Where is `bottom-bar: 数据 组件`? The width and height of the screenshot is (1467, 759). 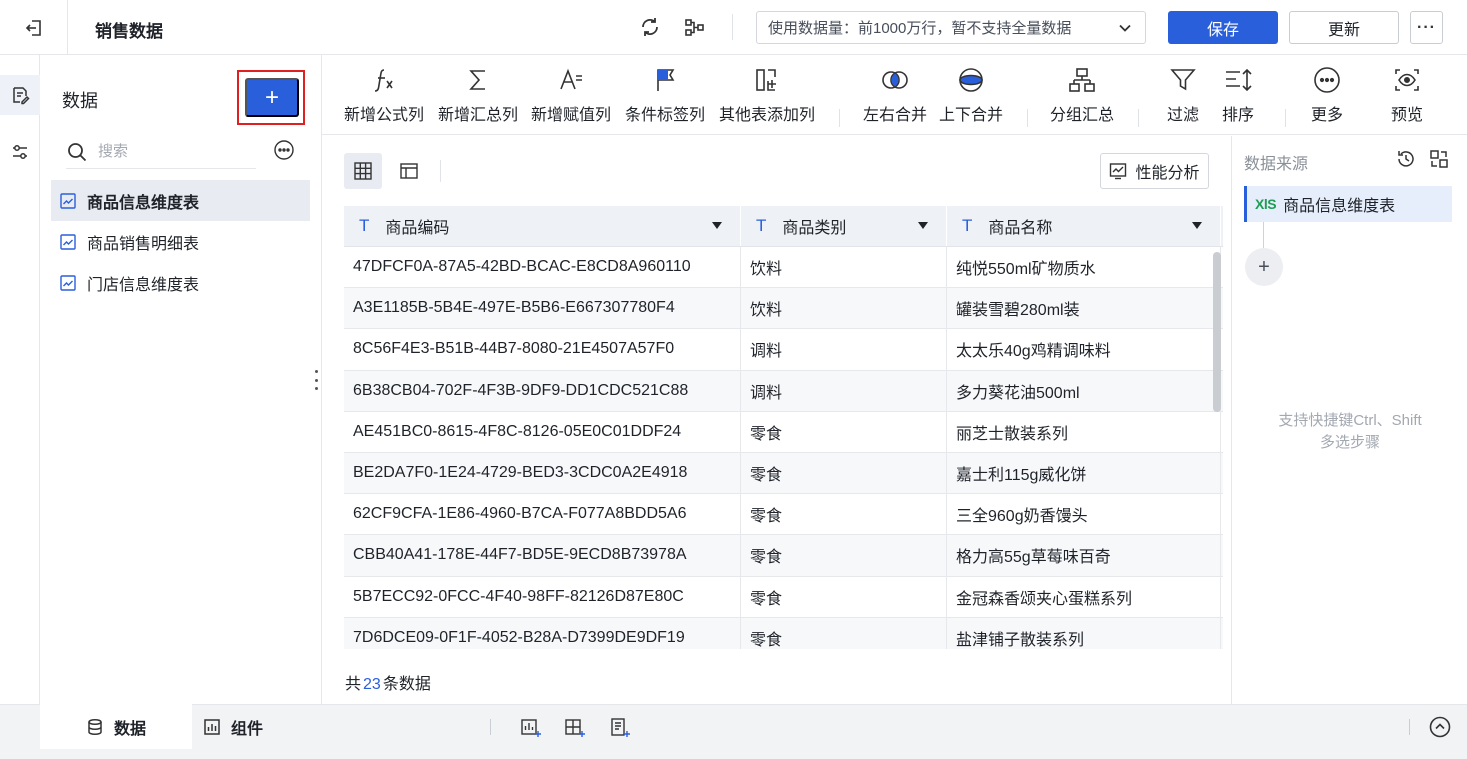 bottom-bar: 数据 组件 is located at coordinates (733, 731).